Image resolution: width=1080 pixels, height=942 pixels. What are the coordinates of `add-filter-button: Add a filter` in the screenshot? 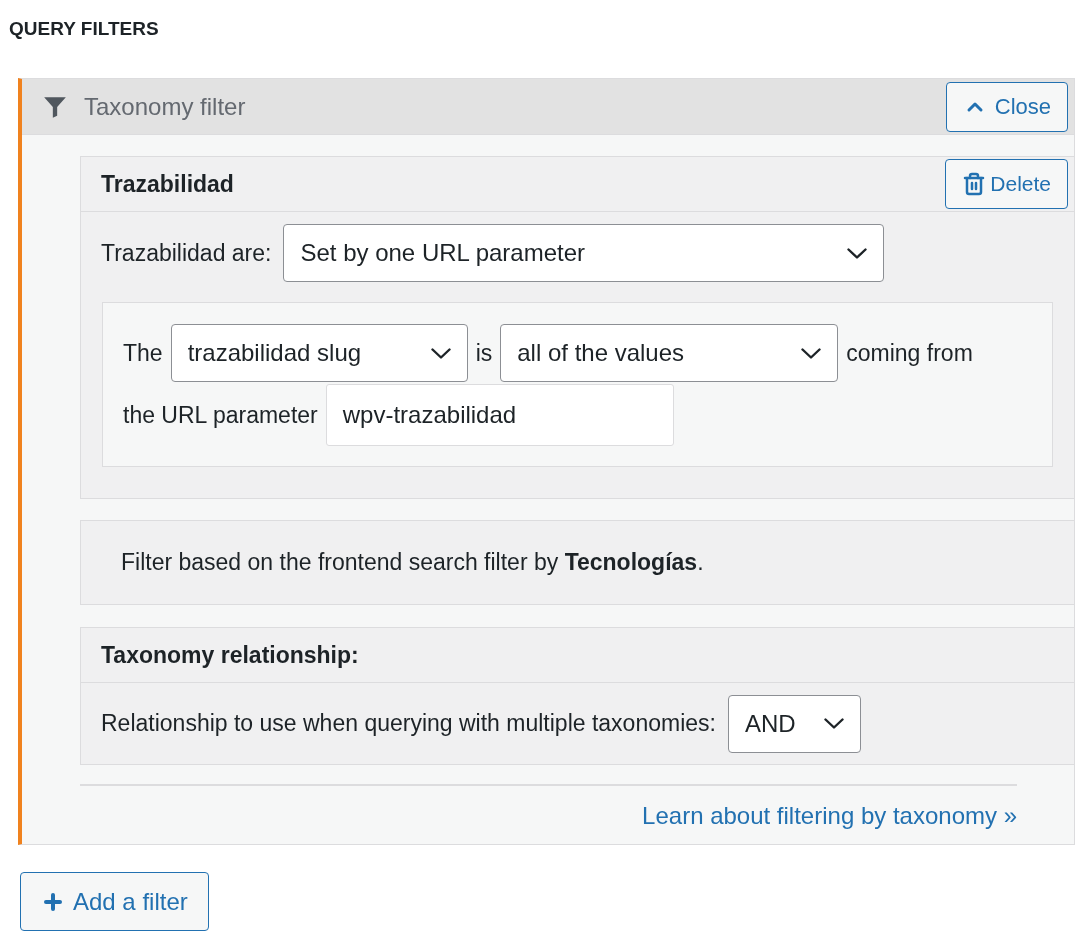 It's located at (114, 901).